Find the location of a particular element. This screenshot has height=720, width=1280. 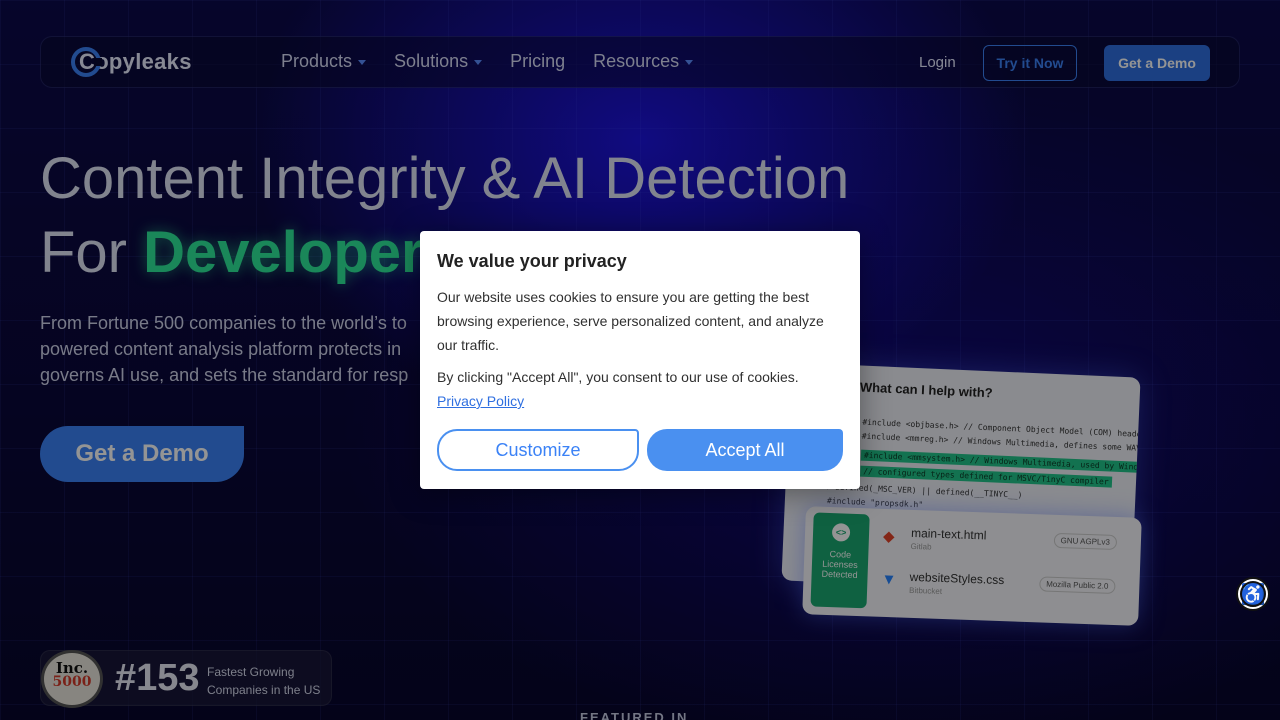

customize-button: Customize is located at coordinates (538, 450).